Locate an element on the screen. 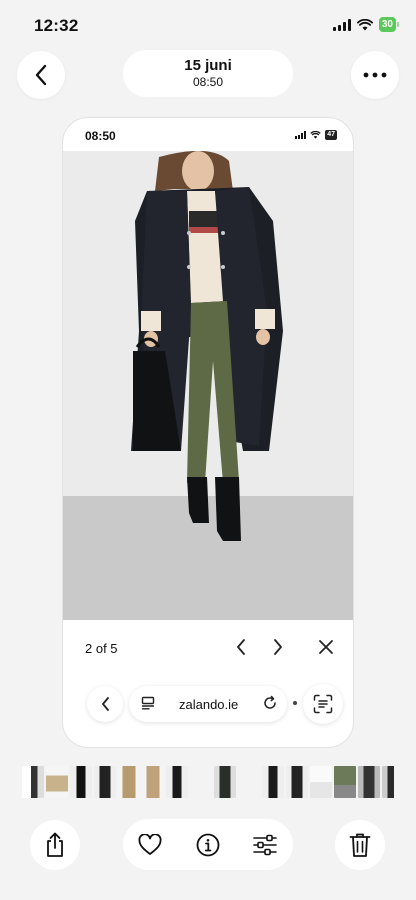 Image resolution: width=416 pixels, height=900 pixels. info-icon is located at coordinates (208, 845).